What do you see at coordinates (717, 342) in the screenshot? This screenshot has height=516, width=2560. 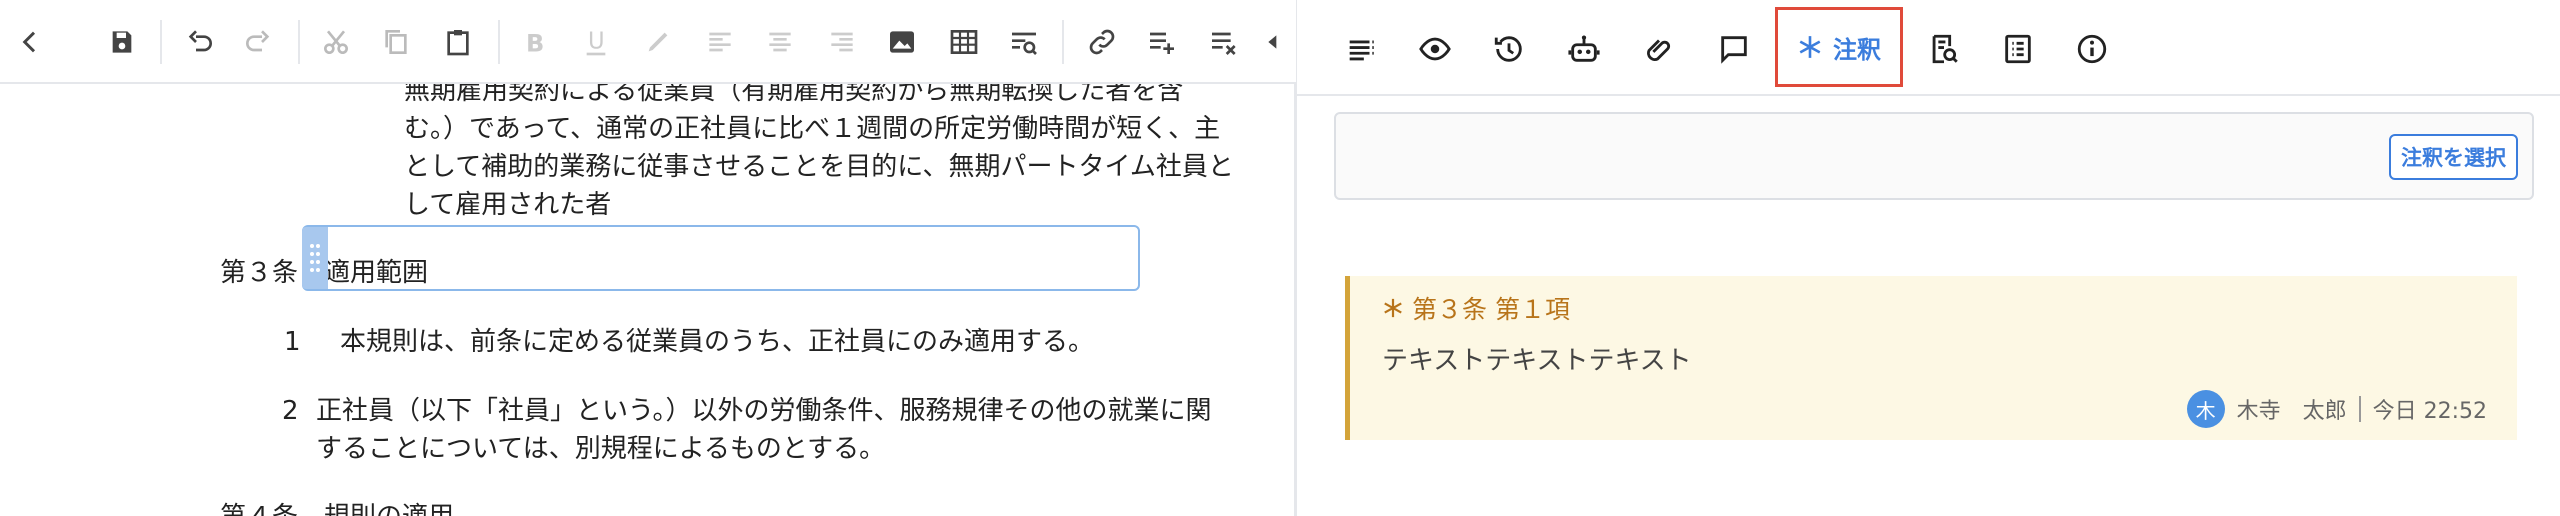 I see `item-1-text: 本規則は、前条に定める従業員のうち、正社員にのみ適用する。` at bounding box center [717, 342].